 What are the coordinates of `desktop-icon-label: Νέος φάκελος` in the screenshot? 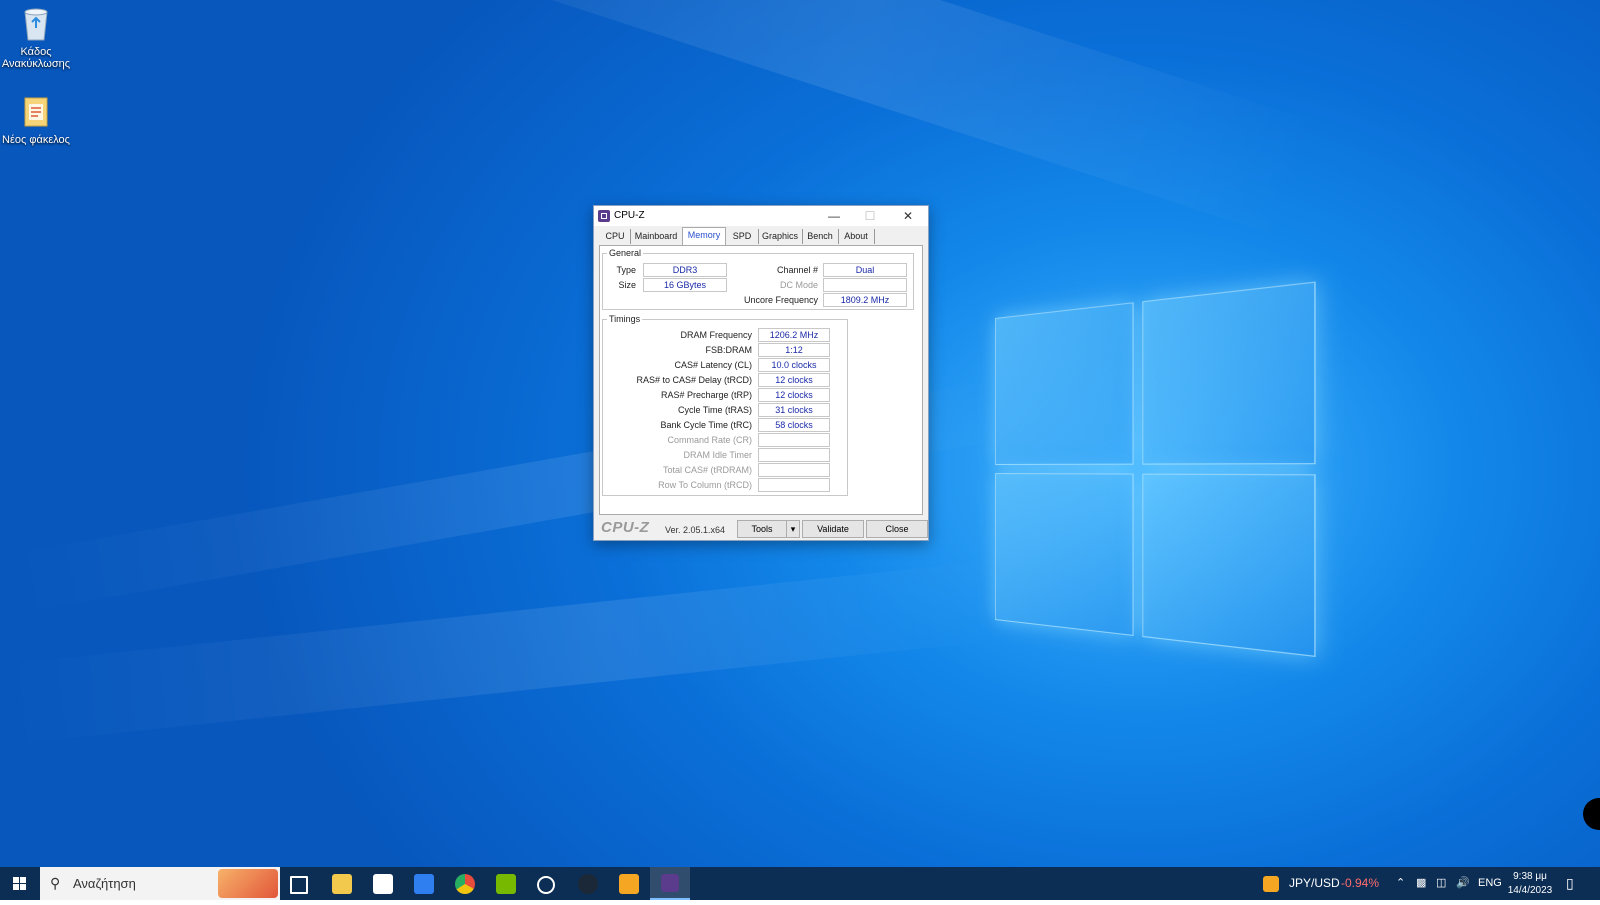 It's located at (37, 140).